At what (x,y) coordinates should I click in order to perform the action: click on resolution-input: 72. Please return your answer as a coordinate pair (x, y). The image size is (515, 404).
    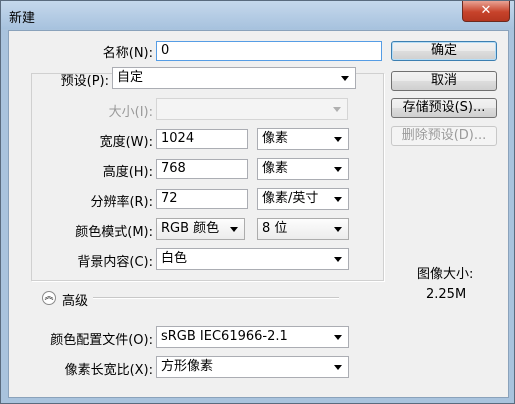
    Looking at the image, I should click on (202, 199).